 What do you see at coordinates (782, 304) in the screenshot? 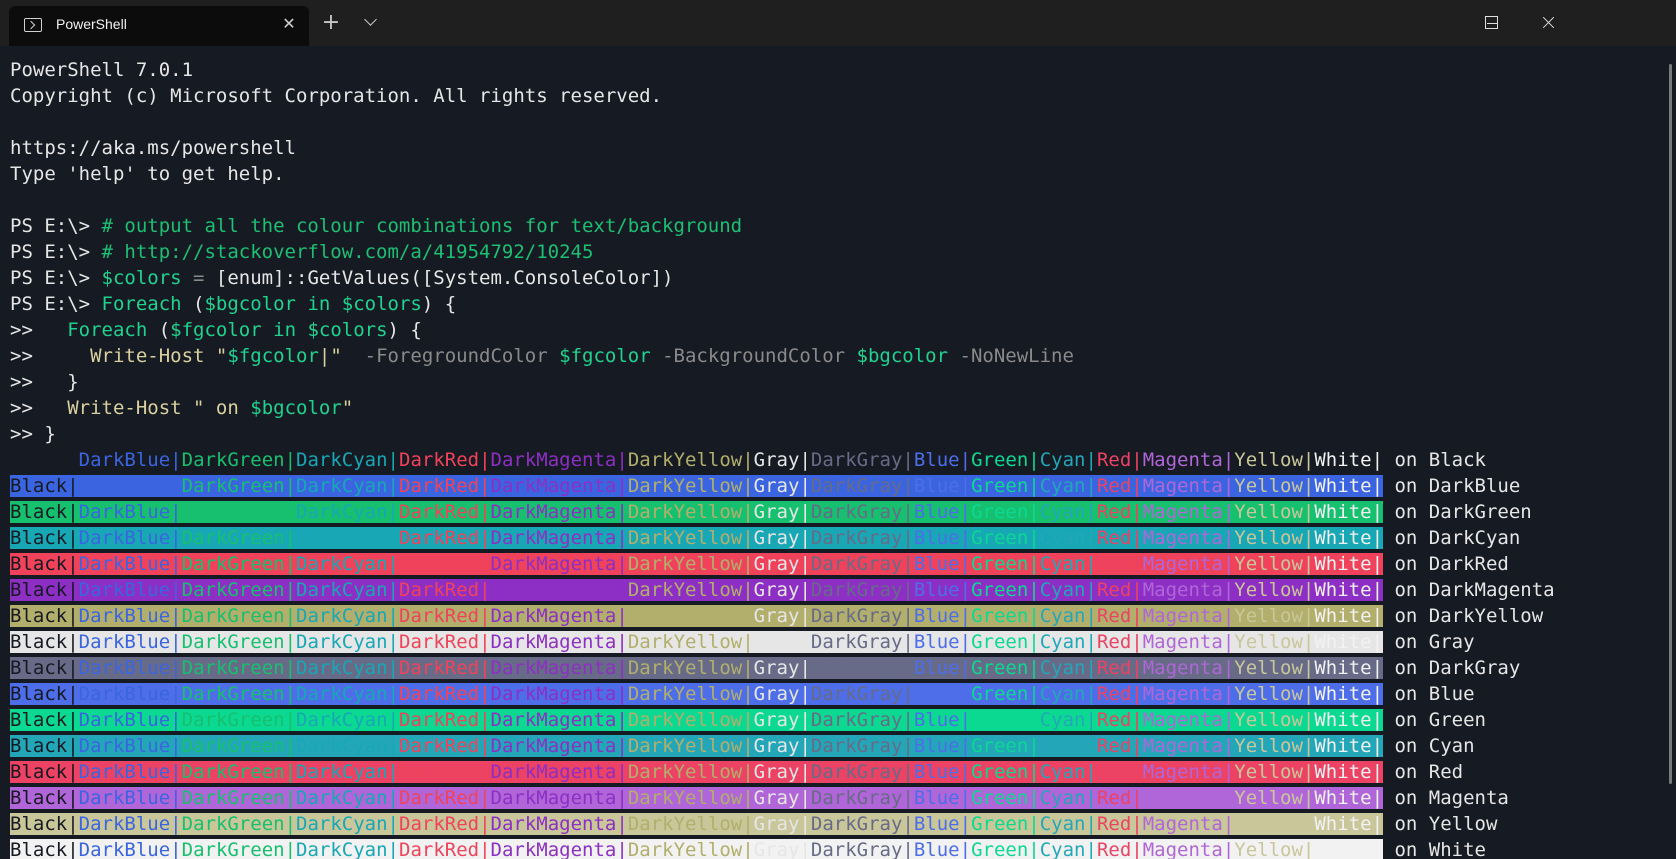
I see `command-line: PS E:\> Foreach ($bgcolor in $colors) {` at bounding box center [782, 304].